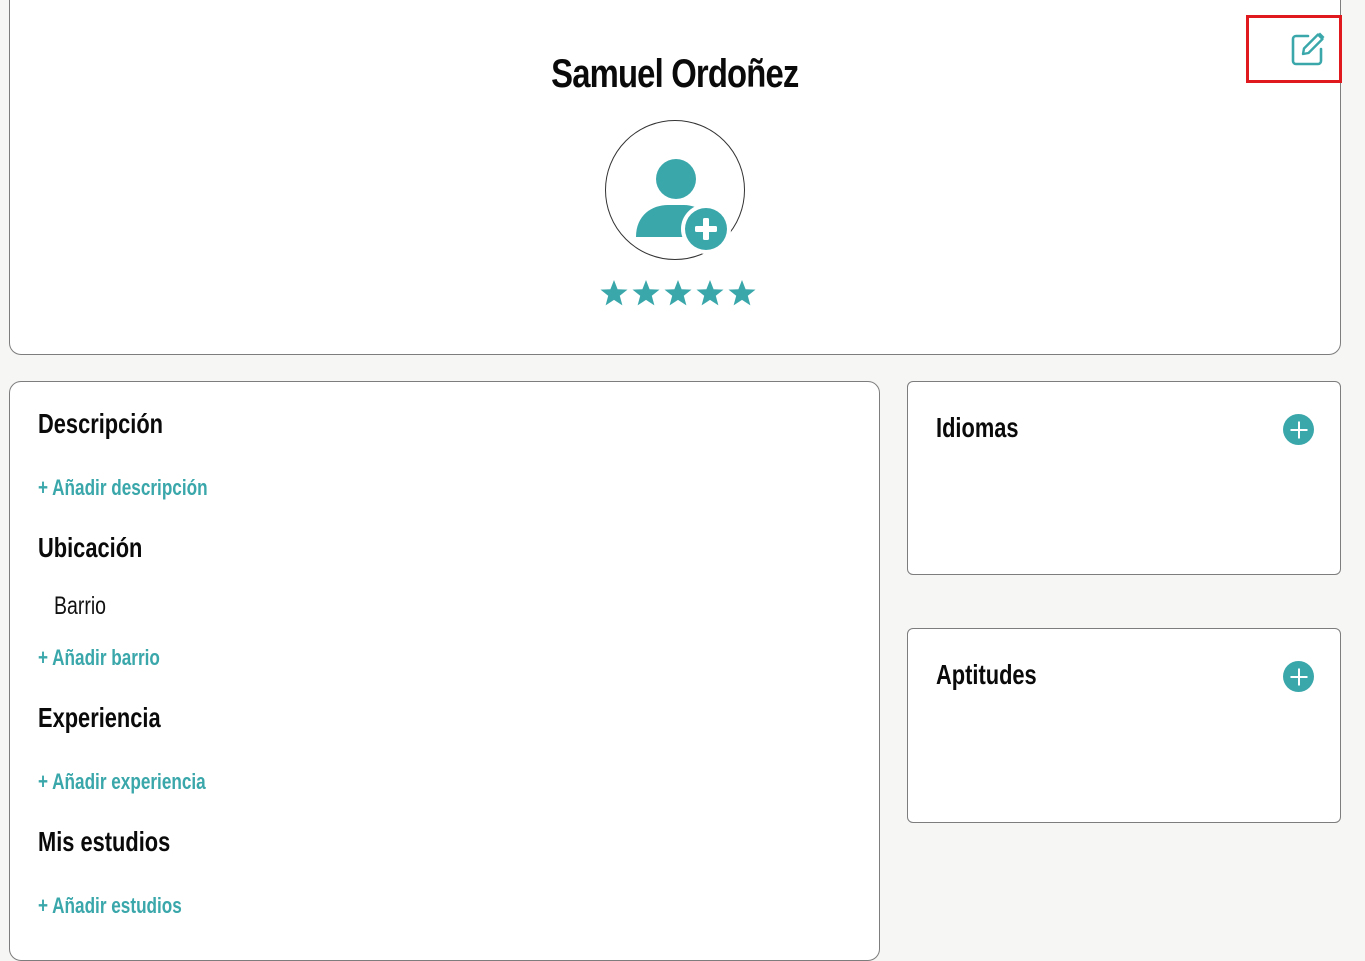  Describe the element at coordinates (130, 906) in the screenshot. I see `add-studies-link: + Añadir estudios` at that location.